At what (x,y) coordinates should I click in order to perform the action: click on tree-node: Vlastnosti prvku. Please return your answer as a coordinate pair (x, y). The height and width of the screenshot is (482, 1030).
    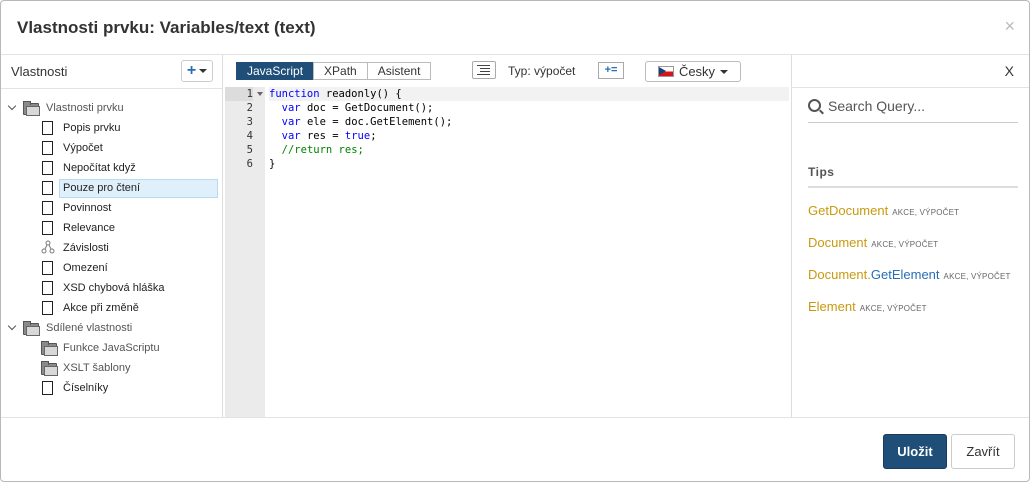
    Looking at the image, I should click on (111, 108).